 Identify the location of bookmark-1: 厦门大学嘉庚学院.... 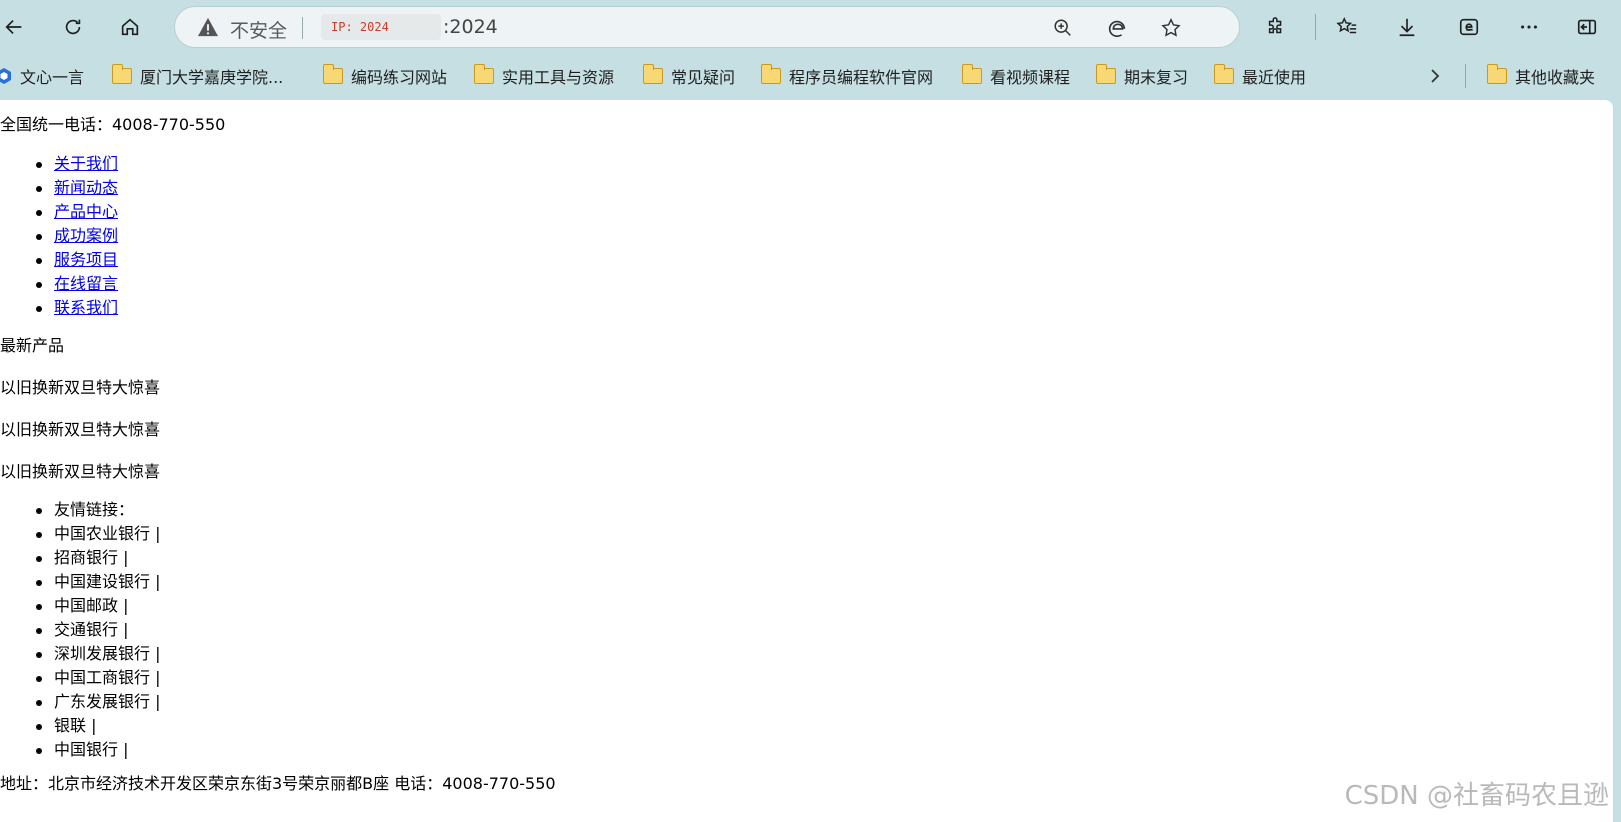
(197, 76).